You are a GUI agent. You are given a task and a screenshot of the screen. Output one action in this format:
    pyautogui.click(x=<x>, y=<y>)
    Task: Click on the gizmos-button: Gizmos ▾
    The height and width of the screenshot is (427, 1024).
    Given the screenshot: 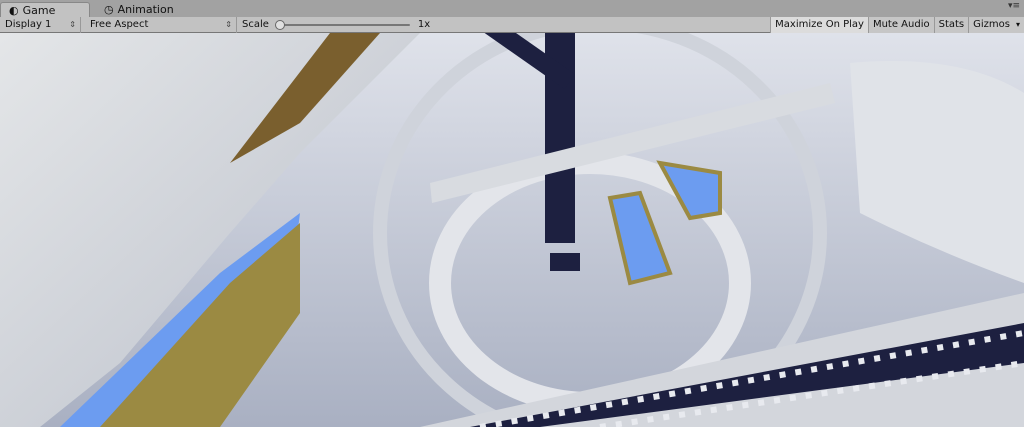 What is the action you would take?
    pyautogui.click(x=996, y=24)
    